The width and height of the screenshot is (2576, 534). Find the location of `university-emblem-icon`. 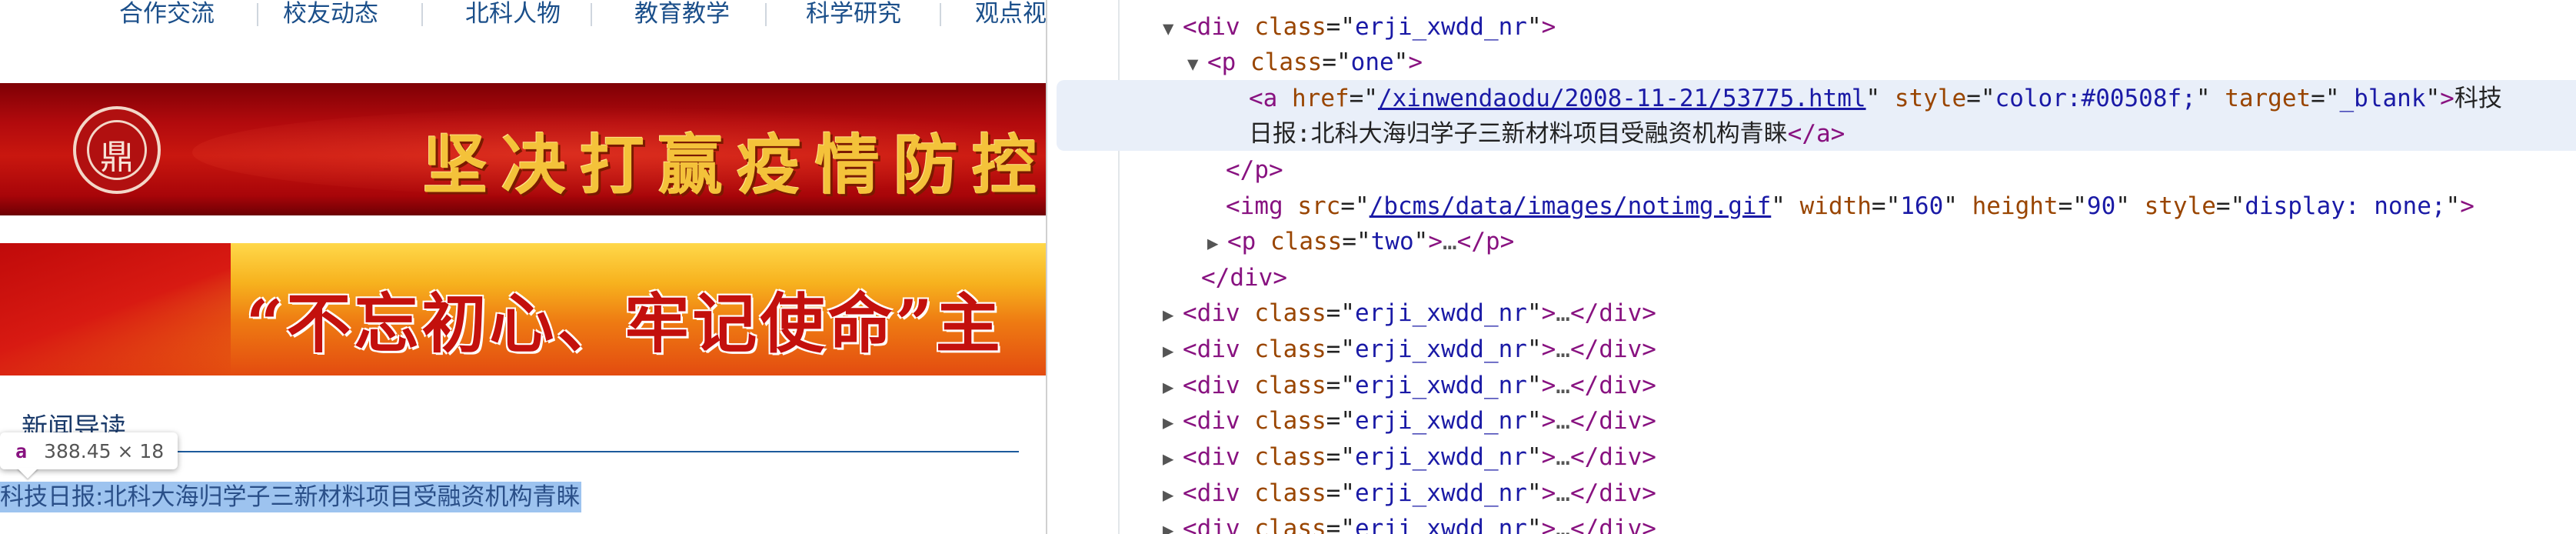

university-emblem-icon is located at coordinates (117, 150).